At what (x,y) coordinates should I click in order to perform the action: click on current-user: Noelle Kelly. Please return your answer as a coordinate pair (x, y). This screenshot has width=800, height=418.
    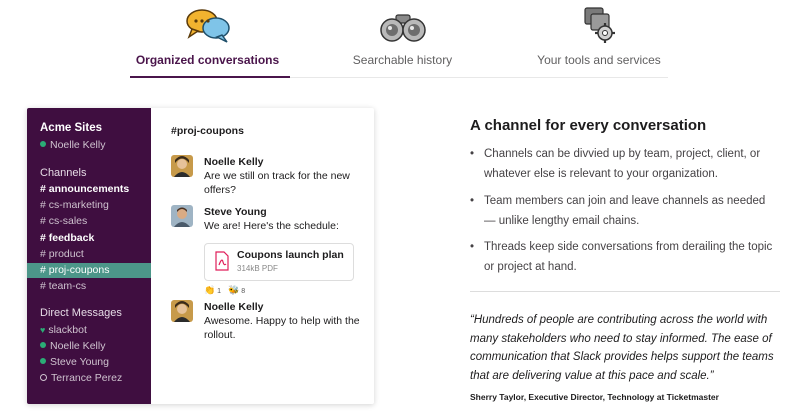
    Looking at the image, I should click on (72, 145).